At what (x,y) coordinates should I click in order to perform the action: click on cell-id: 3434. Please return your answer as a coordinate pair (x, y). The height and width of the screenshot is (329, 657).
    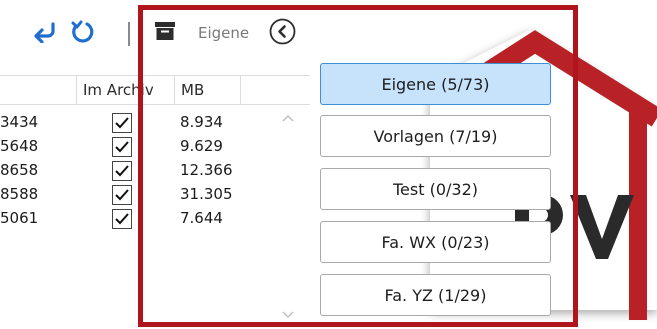
    Looking at the image, I should click on (19, 122).